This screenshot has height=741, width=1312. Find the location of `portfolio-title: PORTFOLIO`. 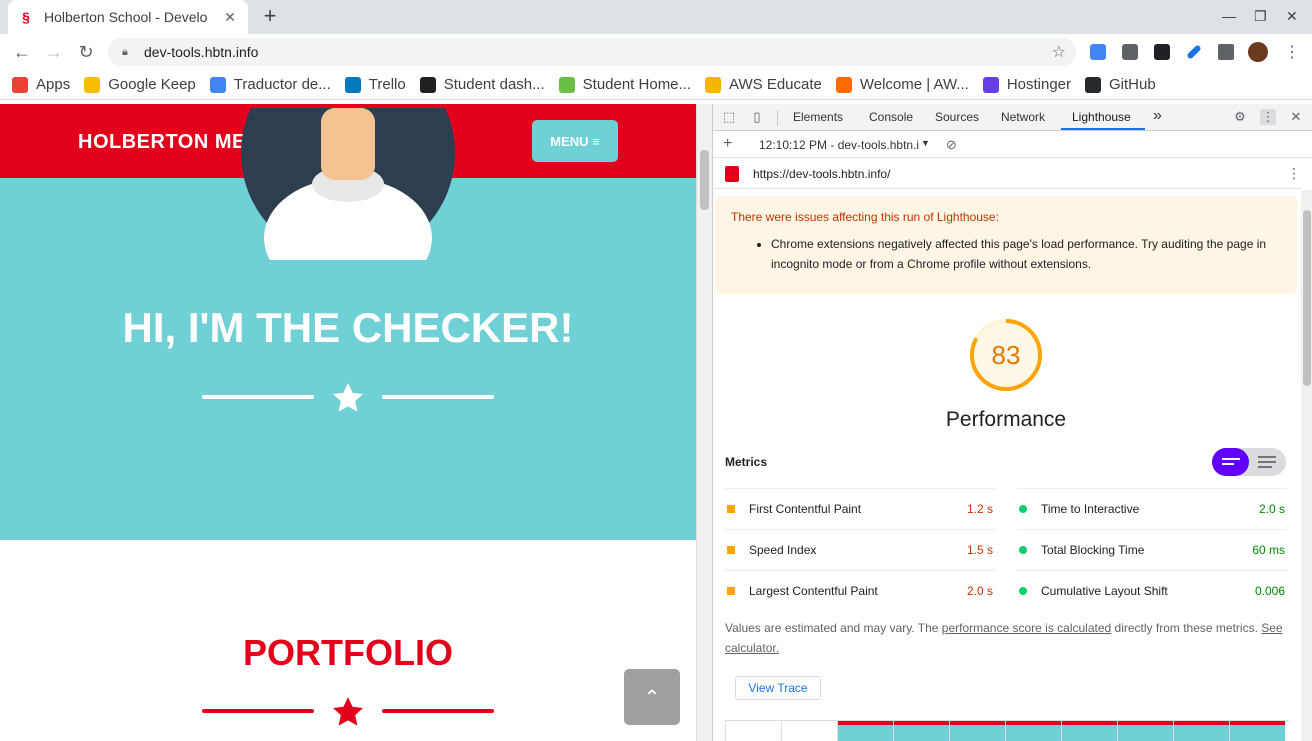

portfolio-title: PORTFOLIO is located at coordinates (348, 652).